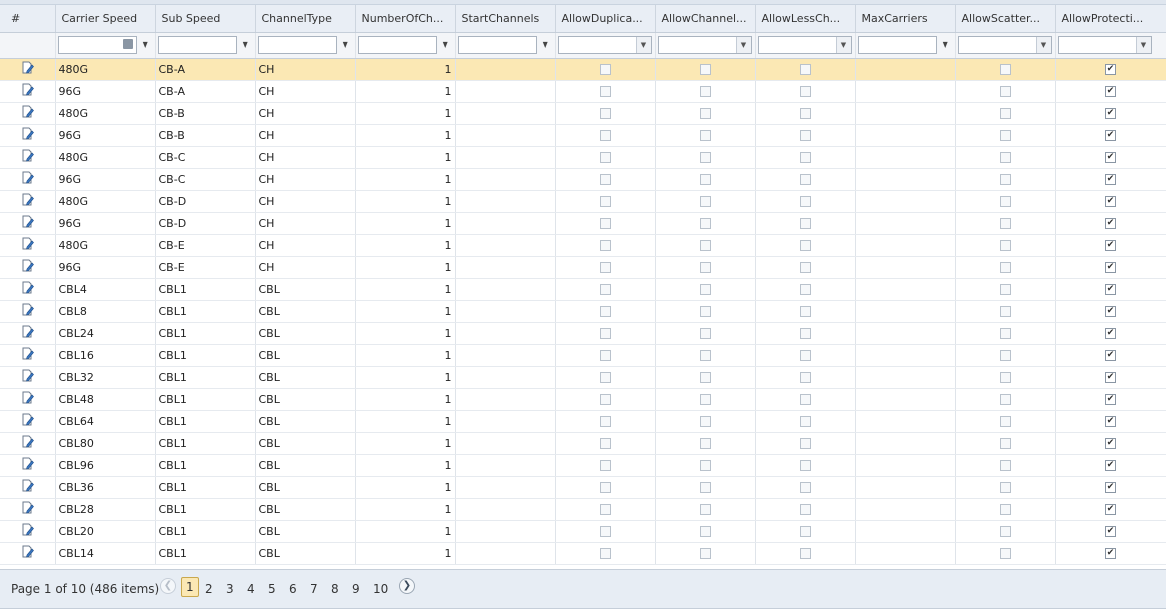 This screenshot has height=612, width=1166. I want to click on next-page-icon: ❯, so click(407, 586).